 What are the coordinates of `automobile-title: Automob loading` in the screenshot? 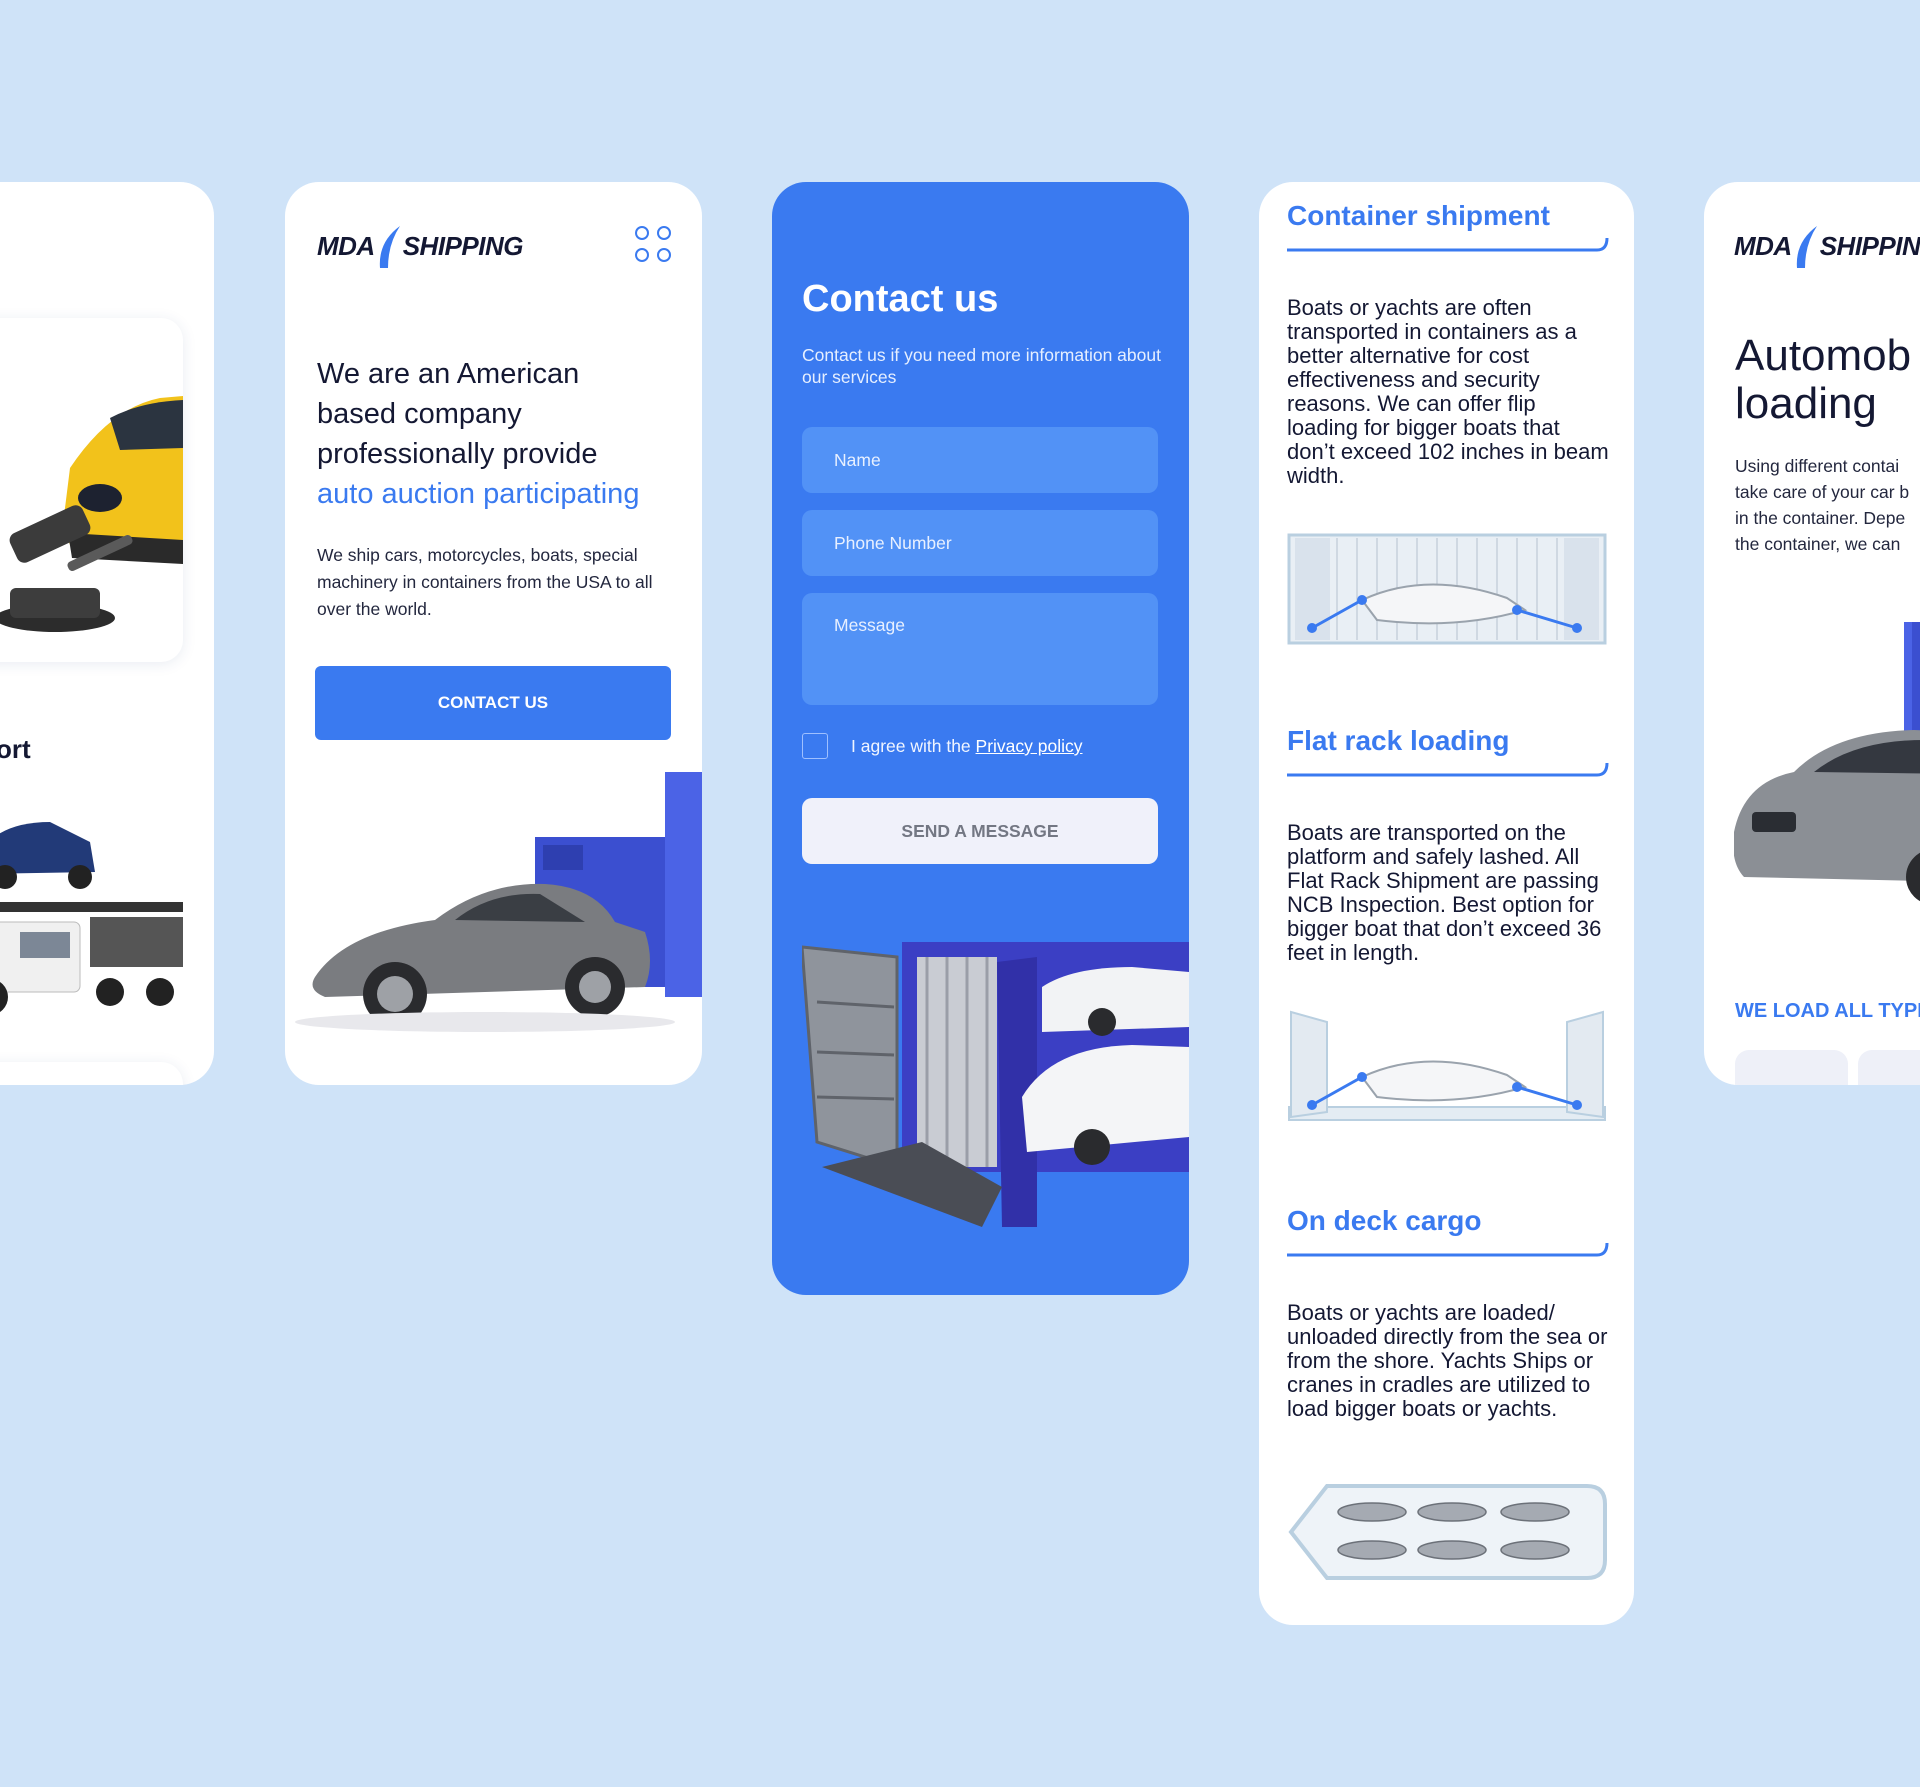 It's located at (1827, 380).